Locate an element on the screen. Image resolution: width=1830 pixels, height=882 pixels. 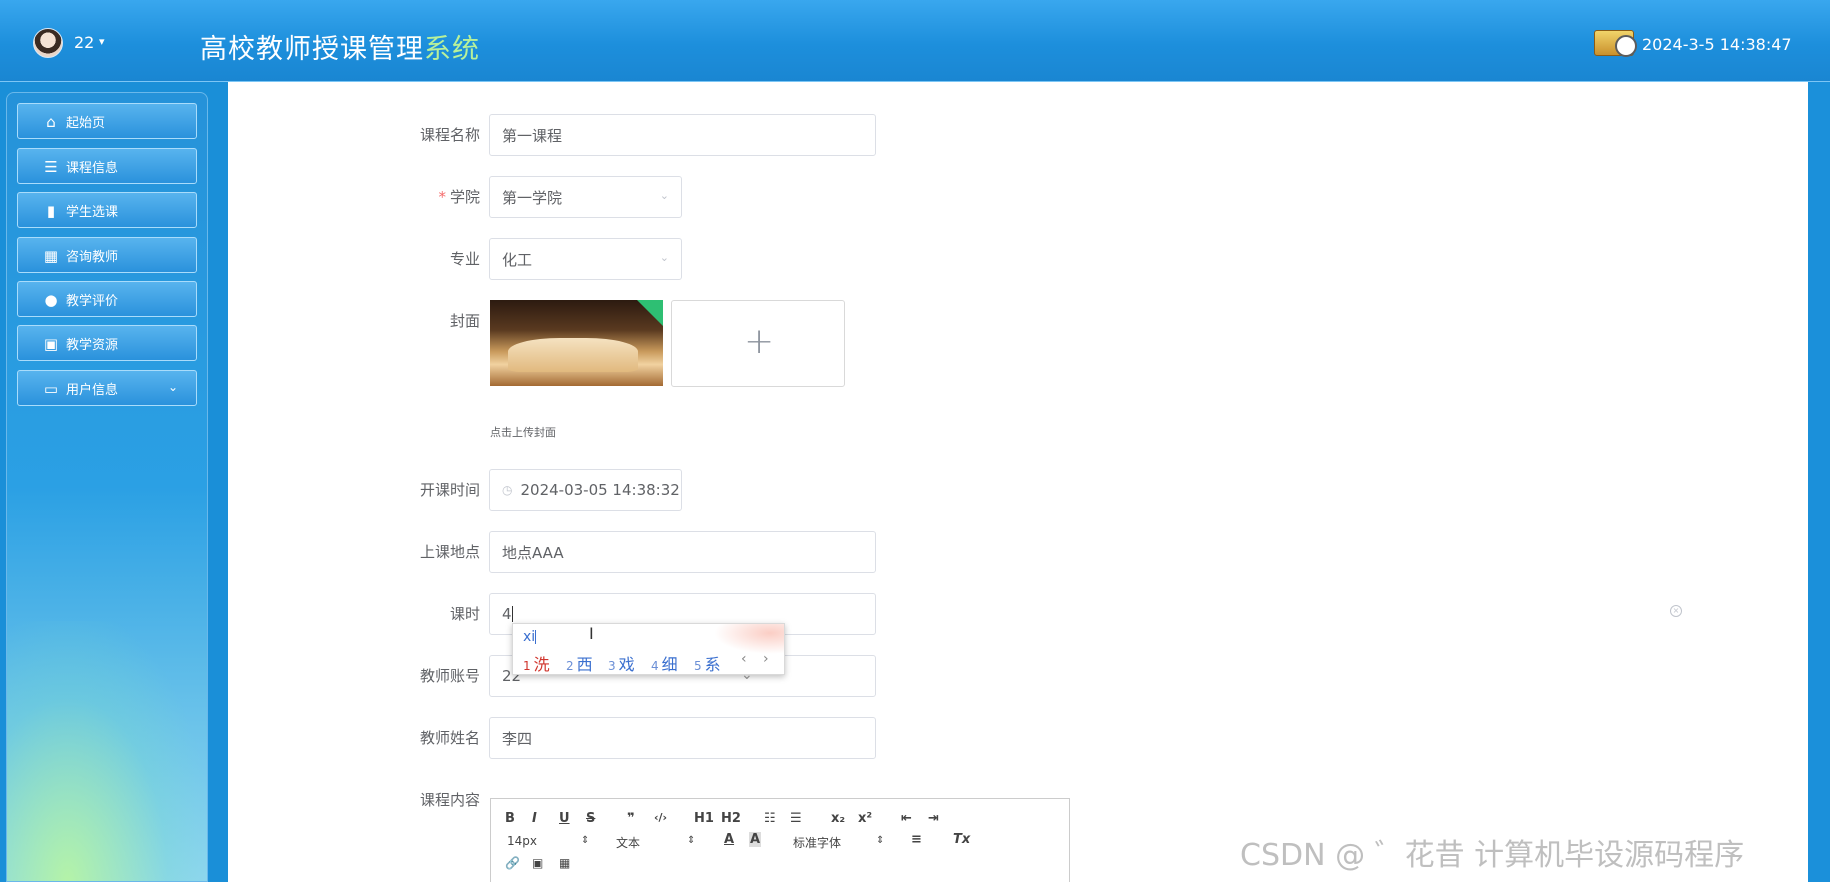
video-icon: ▦ is located at coordinates (564, 863).